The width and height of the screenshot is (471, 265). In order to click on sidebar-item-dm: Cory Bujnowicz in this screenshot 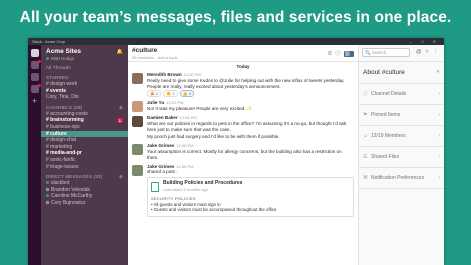, I will do `click(84, 203)`.